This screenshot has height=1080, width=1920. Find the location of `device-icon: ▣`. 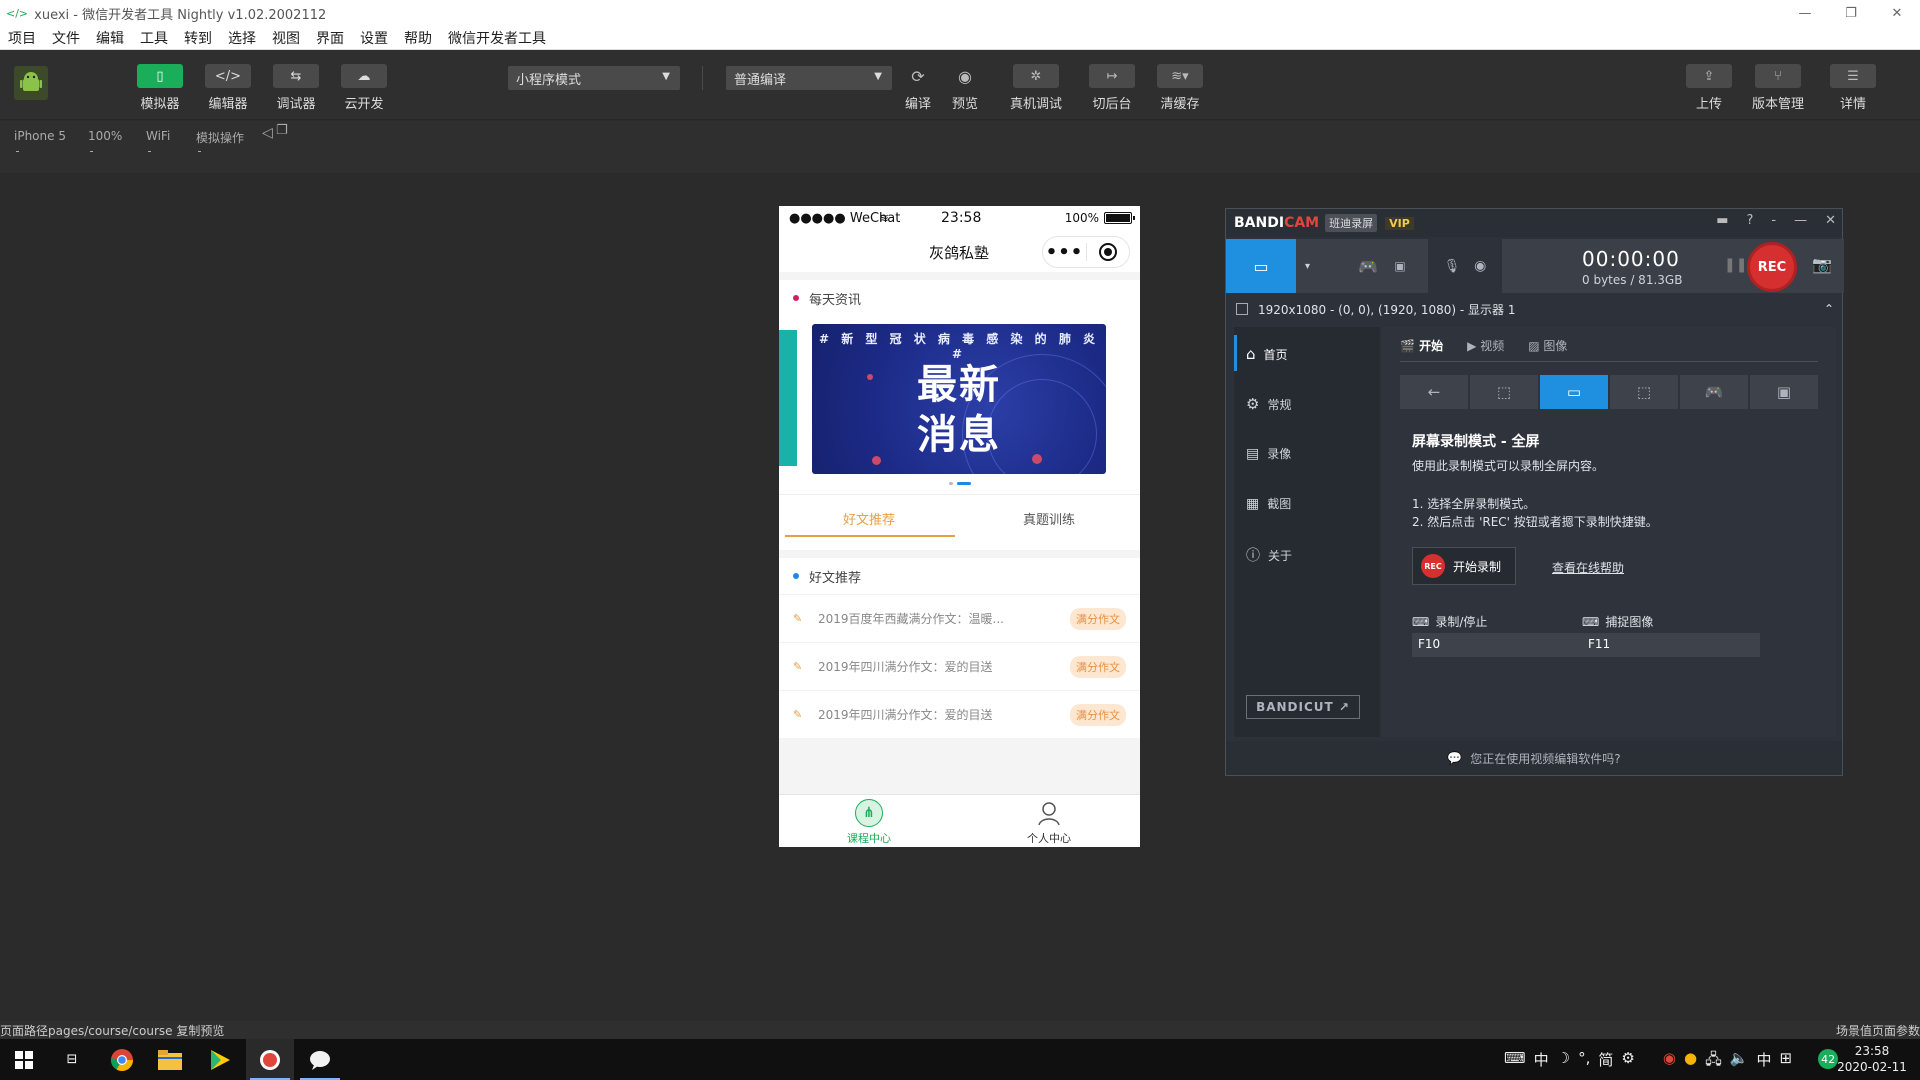

device-icon: ▣ is located at coordinates (1784, 392).